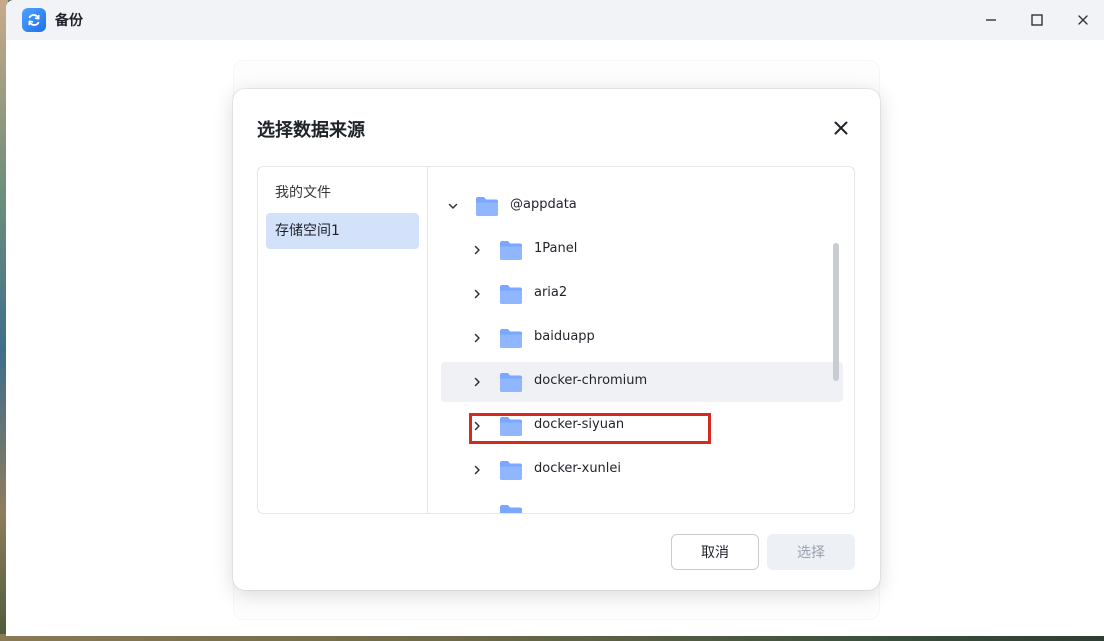 The width and height of the screenshot is (1104, 641). Describe the element at coordinates (579, 424) in the screenshot. I see `tree-row-label: docker-siyuan` at that location.